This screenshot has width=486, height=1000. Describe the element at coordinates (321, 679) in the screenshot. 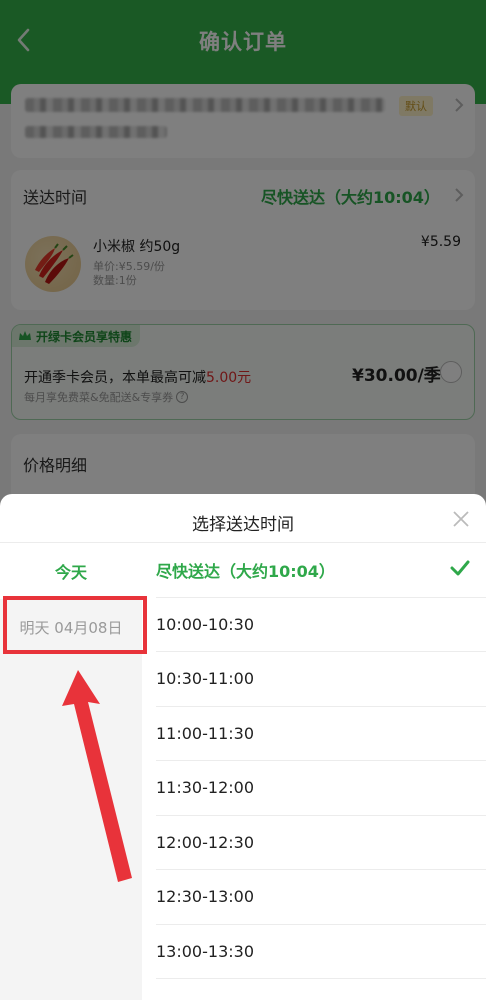

I see `time-slot: 10:30-11:00` at that location.